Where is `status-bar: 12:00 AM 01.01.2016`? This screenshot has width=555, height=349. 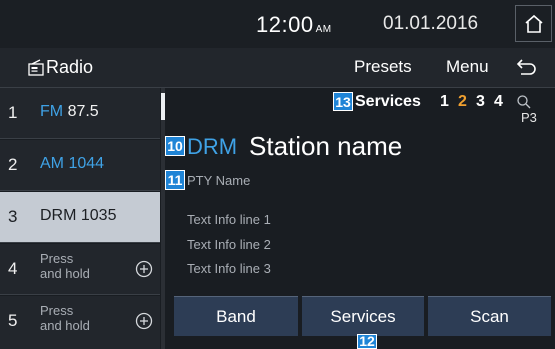 status-bar: 12:00 AM 01.01.2016 is located at coordinates (277, 24).